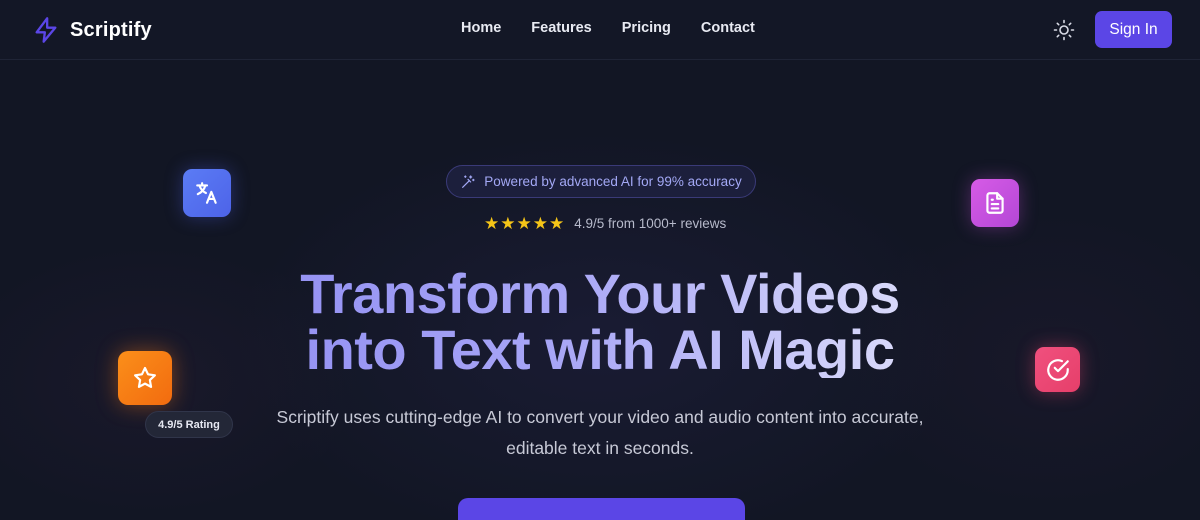 The image size is (1200, 520). What do you see at coordinates (613, 181) in the screenshot?
I see `badge-text: Powered by advanced AI for 99% accuracy` at bounding box center [613, 181].